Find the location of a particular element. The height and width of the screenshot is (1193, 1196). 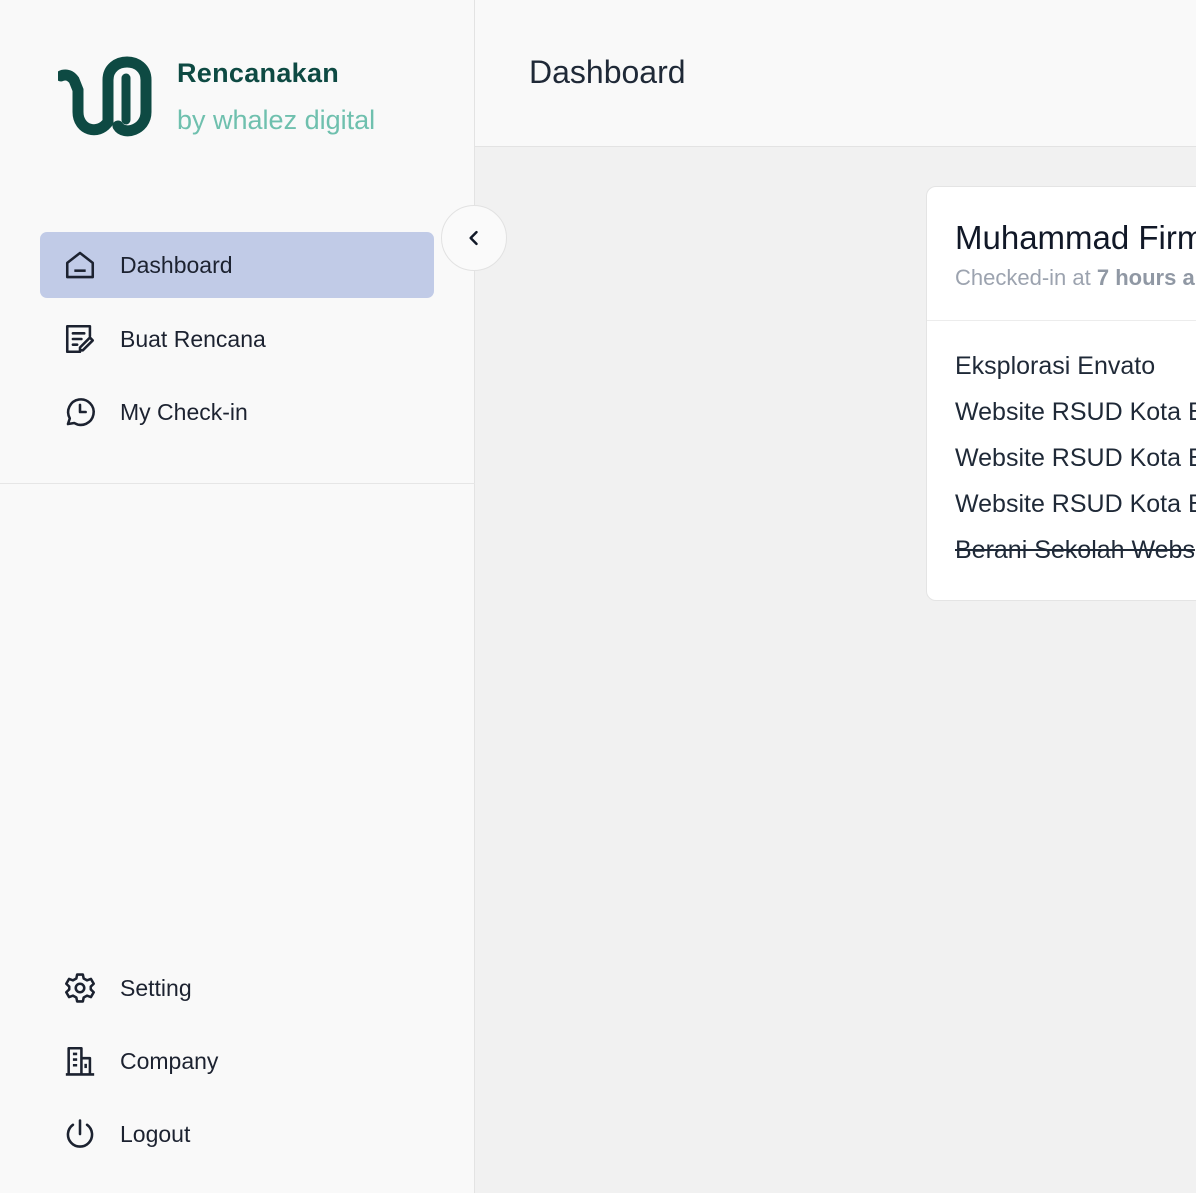

power-icon is located at coordinates (80, 1134).